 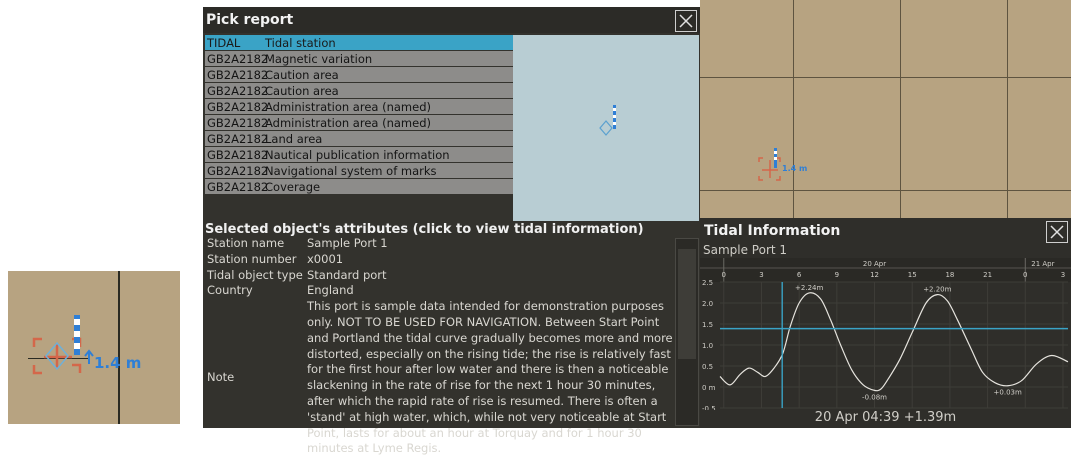 I want to click on pick-list-item: GB2A2182 Nautical publication information, so click(x=359, y=154).